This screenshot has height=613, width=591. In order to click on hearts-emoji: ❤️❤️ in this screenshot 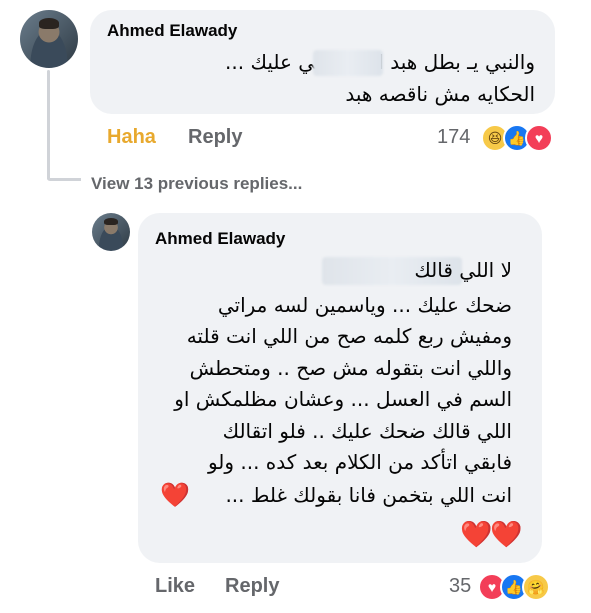, I will do `click(491, 534)`.